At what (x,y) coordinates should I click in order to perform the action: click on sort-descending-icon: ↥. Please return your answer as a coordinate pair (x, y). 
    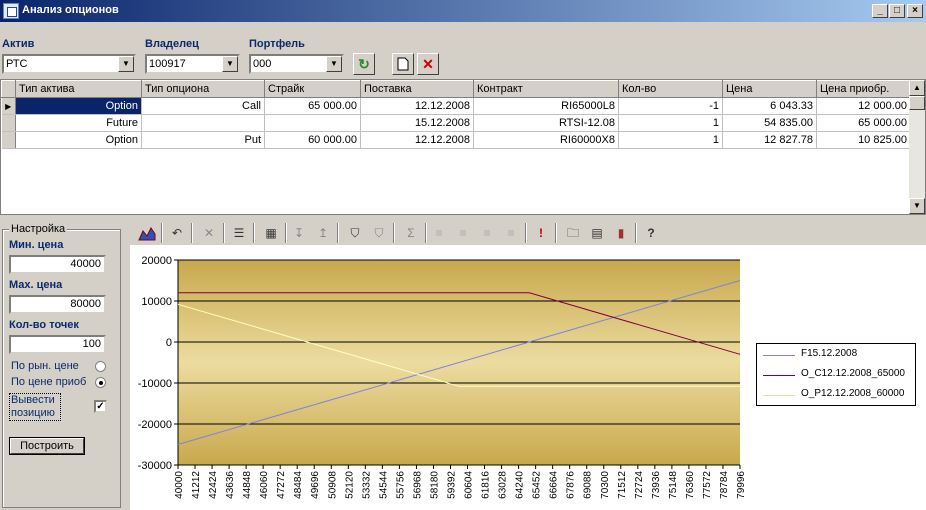
    Looking at the image, I should click on (323, 233).